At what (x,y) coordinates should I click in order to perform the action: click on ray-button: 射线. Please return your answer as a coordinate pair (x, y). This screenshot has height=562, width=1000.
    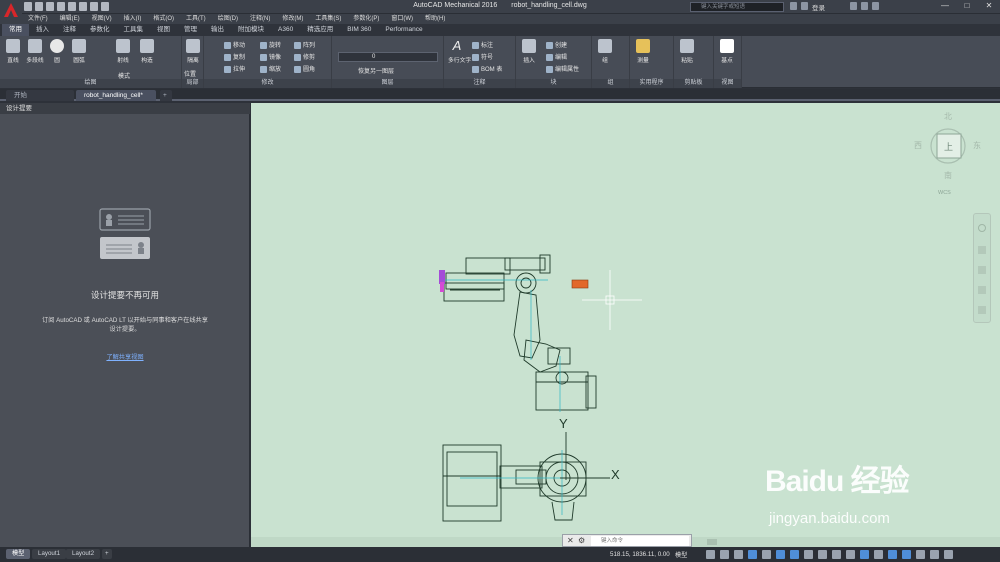
    Looking at the image, I should click on (123, 51).